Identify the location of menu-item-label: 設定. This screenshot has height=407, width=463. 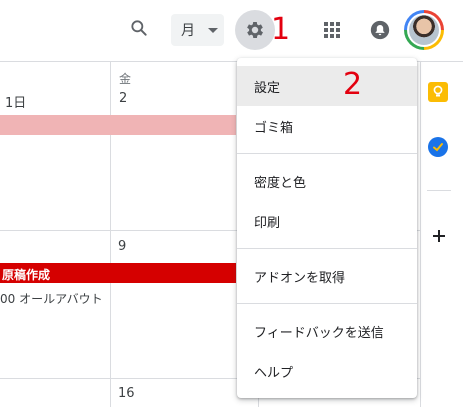
(267, 88).